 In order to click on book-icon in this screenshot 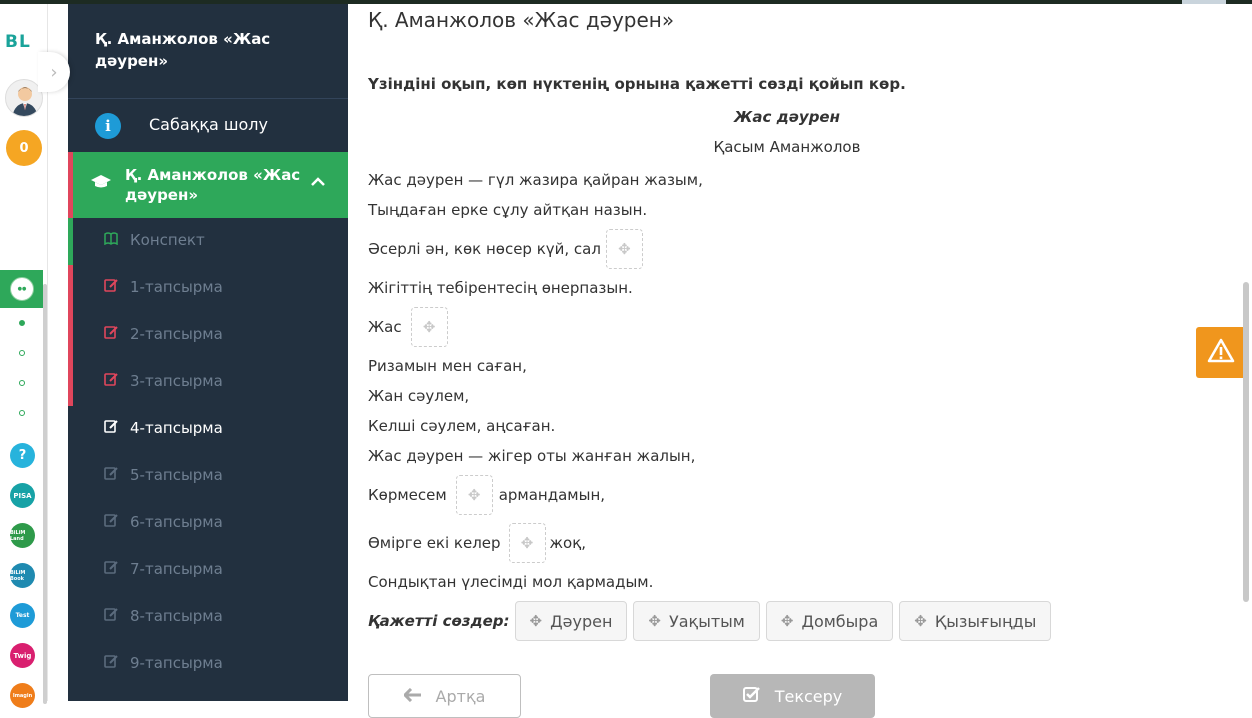, I will do `click(111, 240)`.